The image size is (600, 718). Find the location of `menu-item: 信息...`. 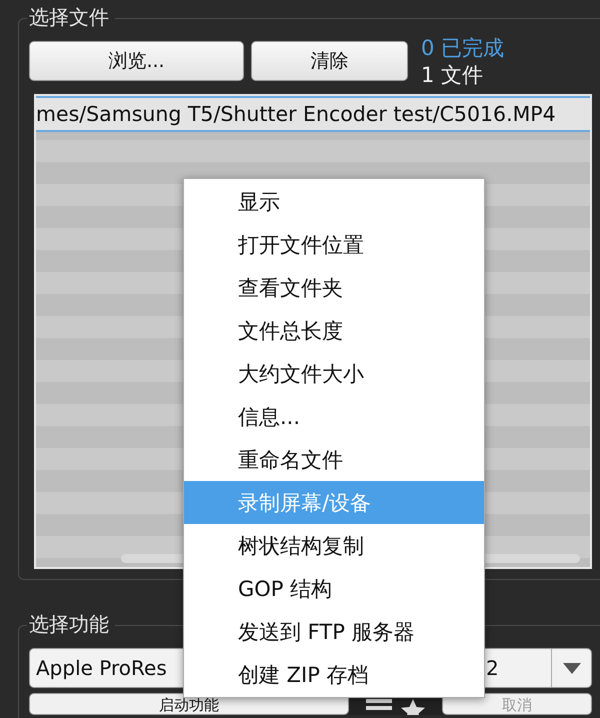

menu-item: 信息... is located at coordinates (334, 416).